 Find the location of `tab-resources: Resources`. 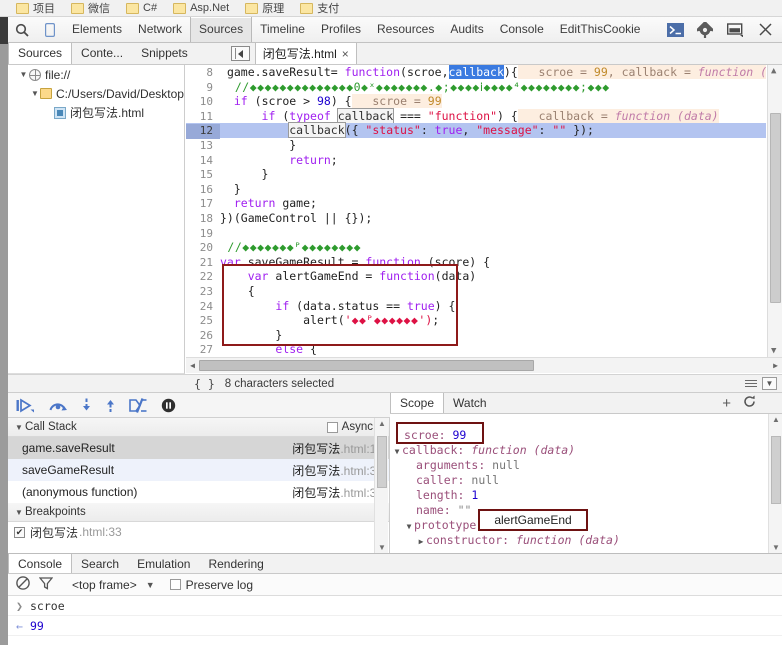

tab-resources: Resources is located at coordinates (405, 29).